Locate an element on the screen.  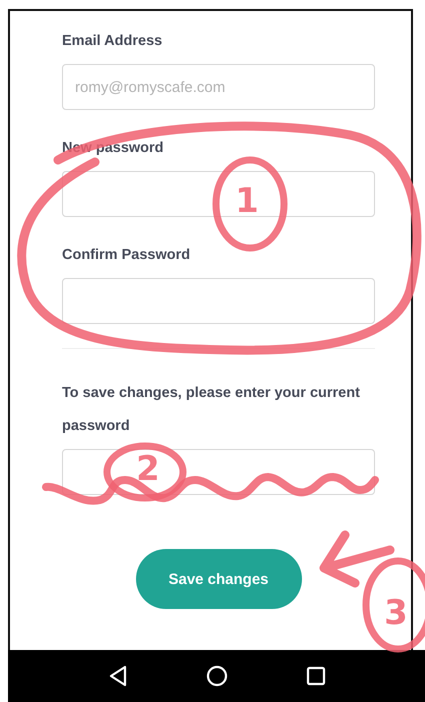
input-field: romy@romyscafe.com is located at coordinates (218, 87).